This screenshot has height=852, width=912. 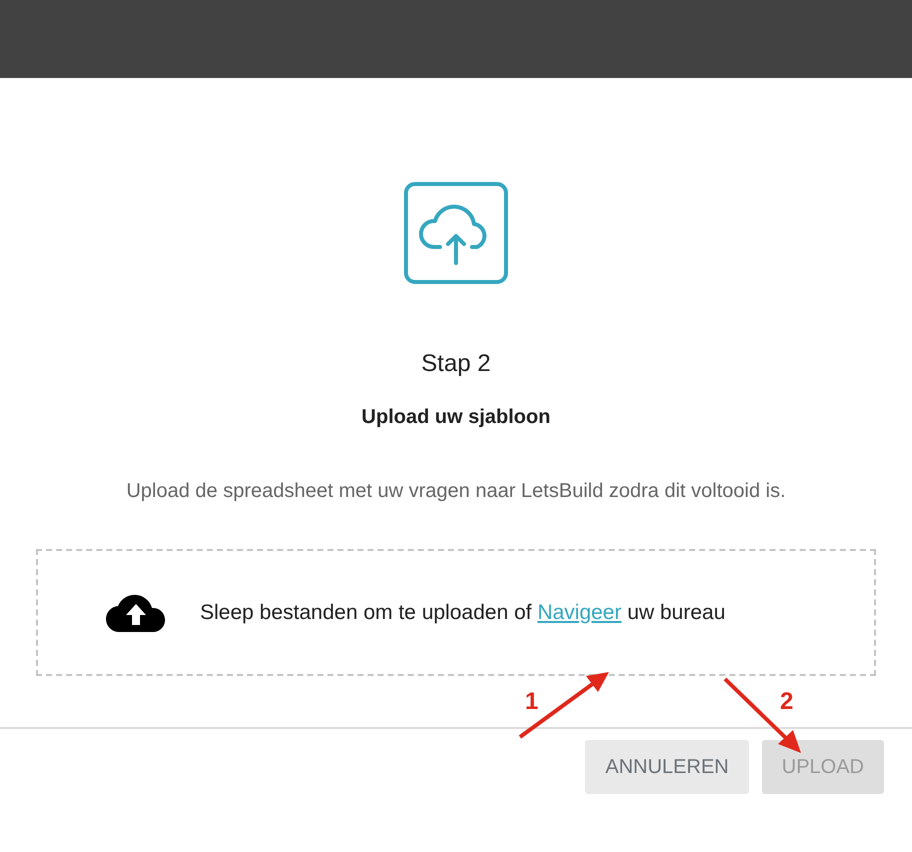 What do you see at coordinates (456, 364) in the screenshot?
I see `step-title: Stap 2` at bounding box center [456, 364].